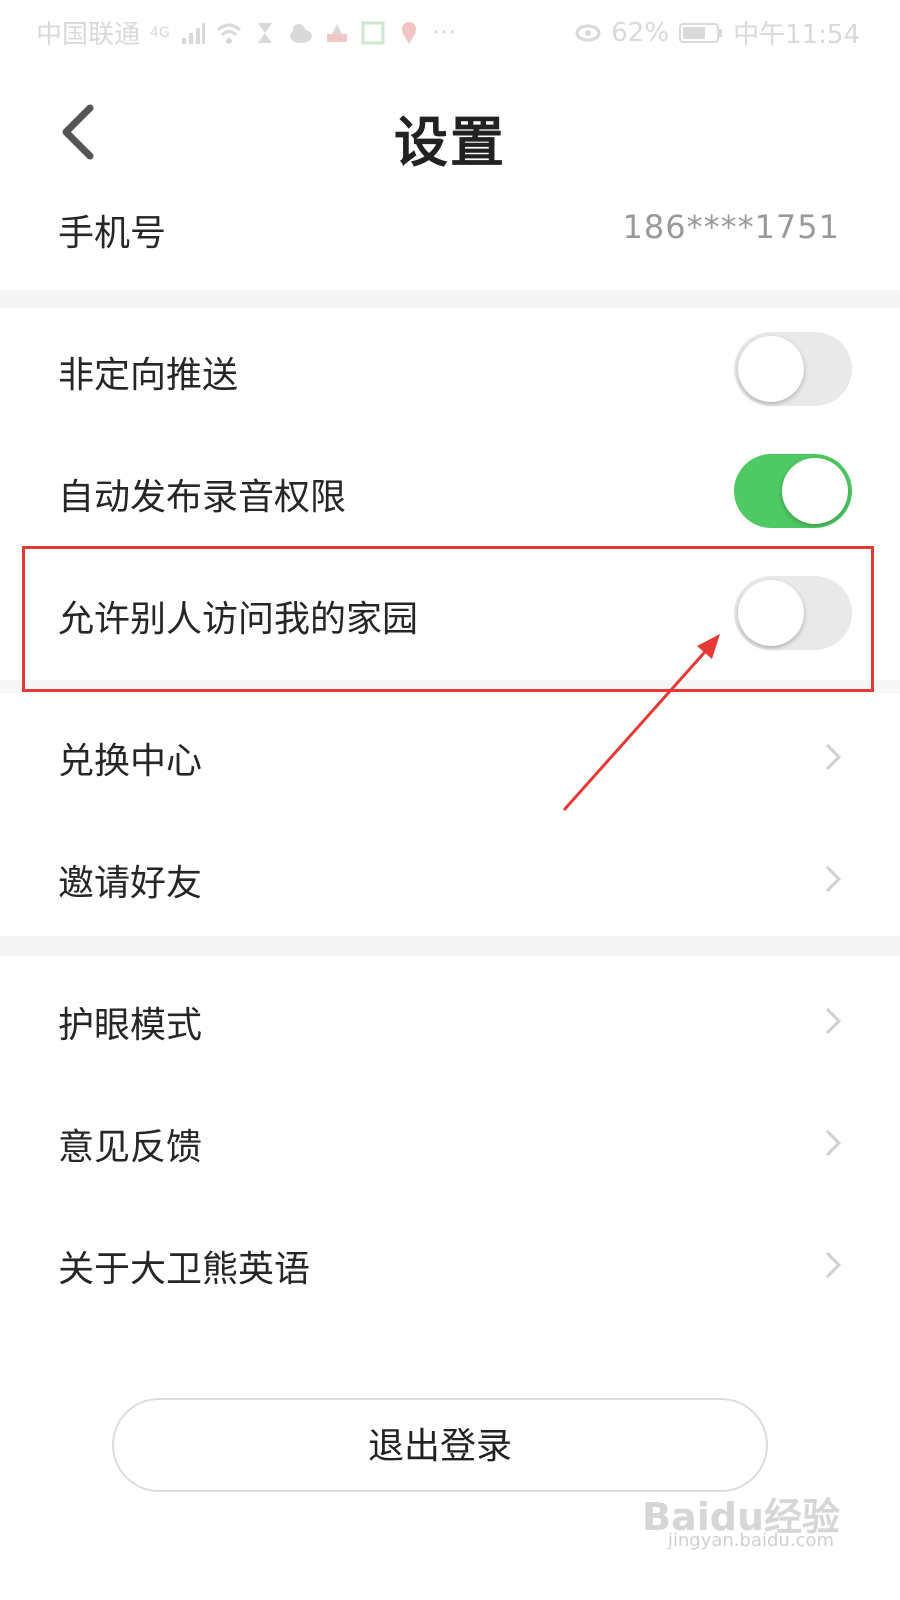 The width and height of the screenshot is (900, 1600). What do you see at coordinates (588, 32) in the screenshot?
I see `eye-icon` at bounding box center [588, 32].